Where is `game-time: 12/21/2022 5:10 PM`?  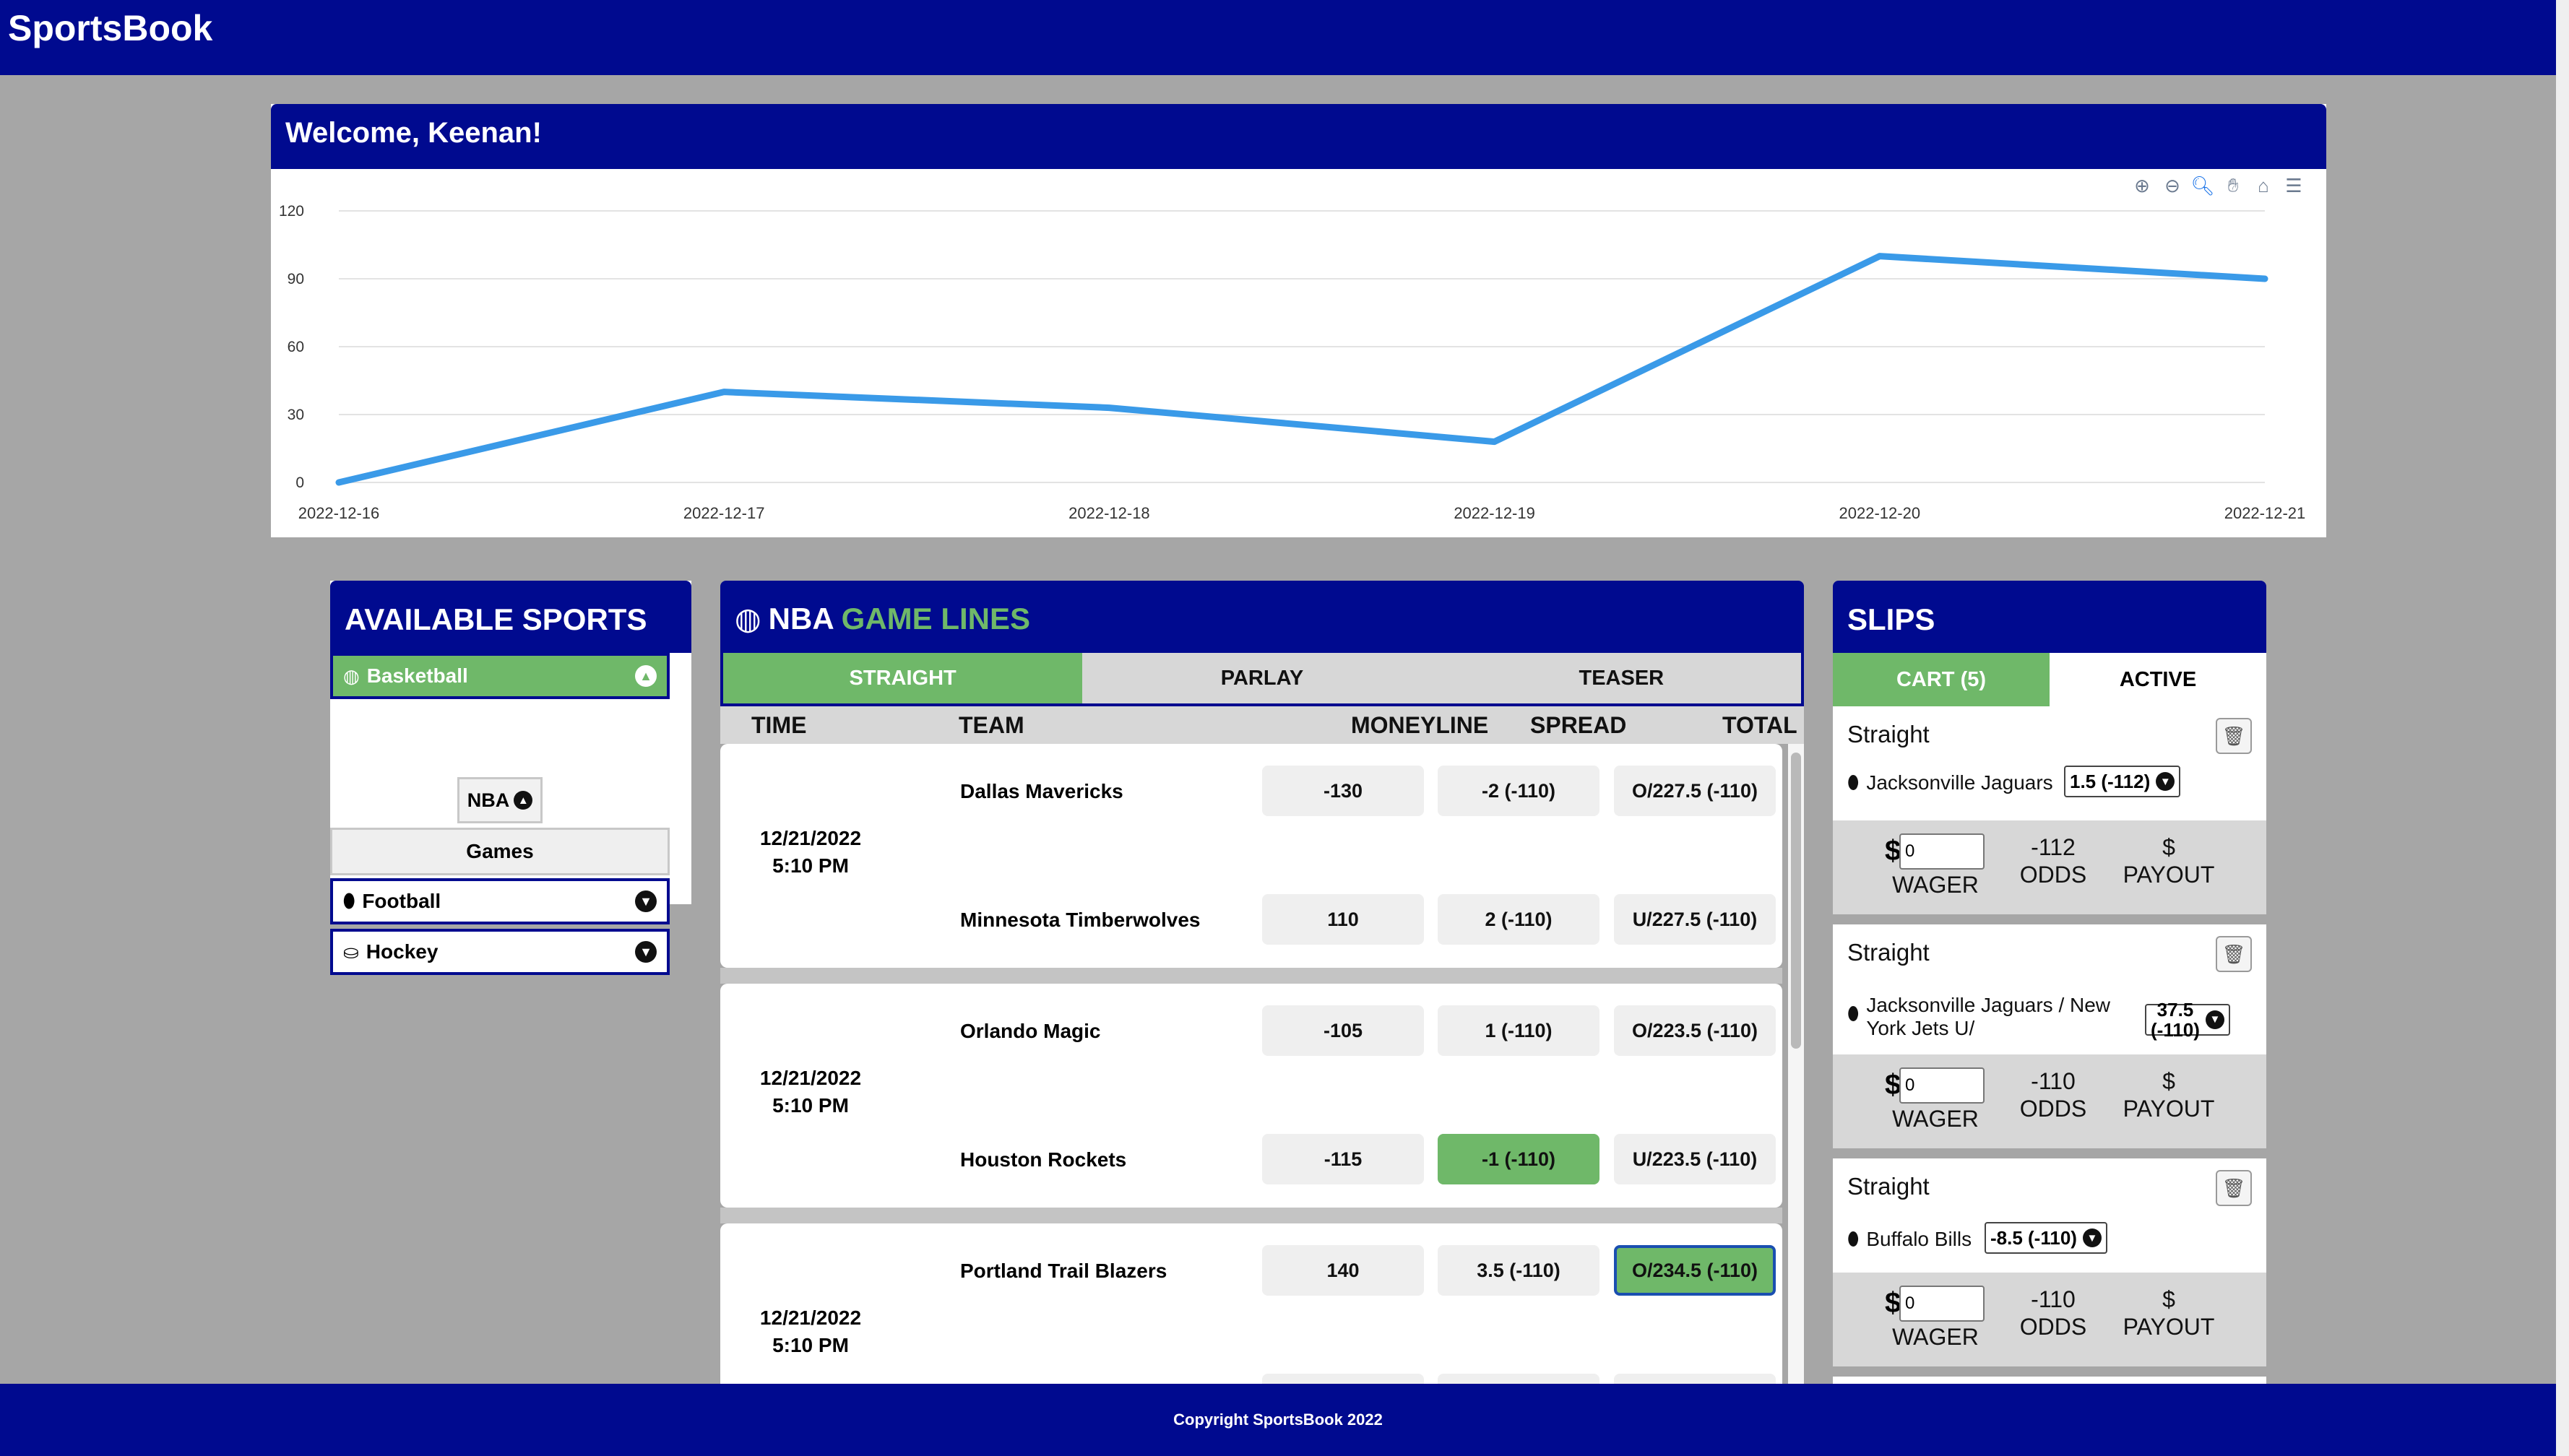 game-time: 12/21/2022 5:10 PM is located at coordinates (811, 1092).